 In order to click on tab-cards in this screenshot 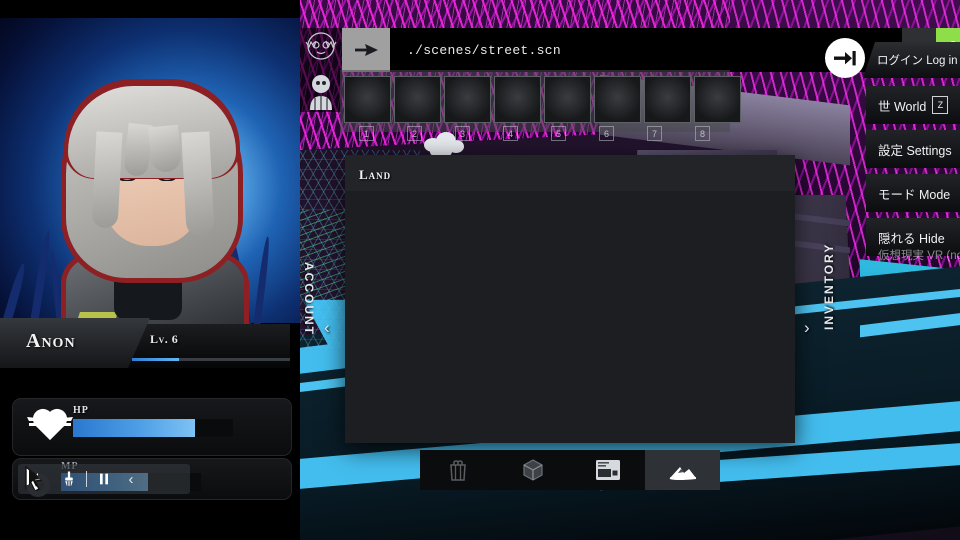, I will do `click(607, 470)`.